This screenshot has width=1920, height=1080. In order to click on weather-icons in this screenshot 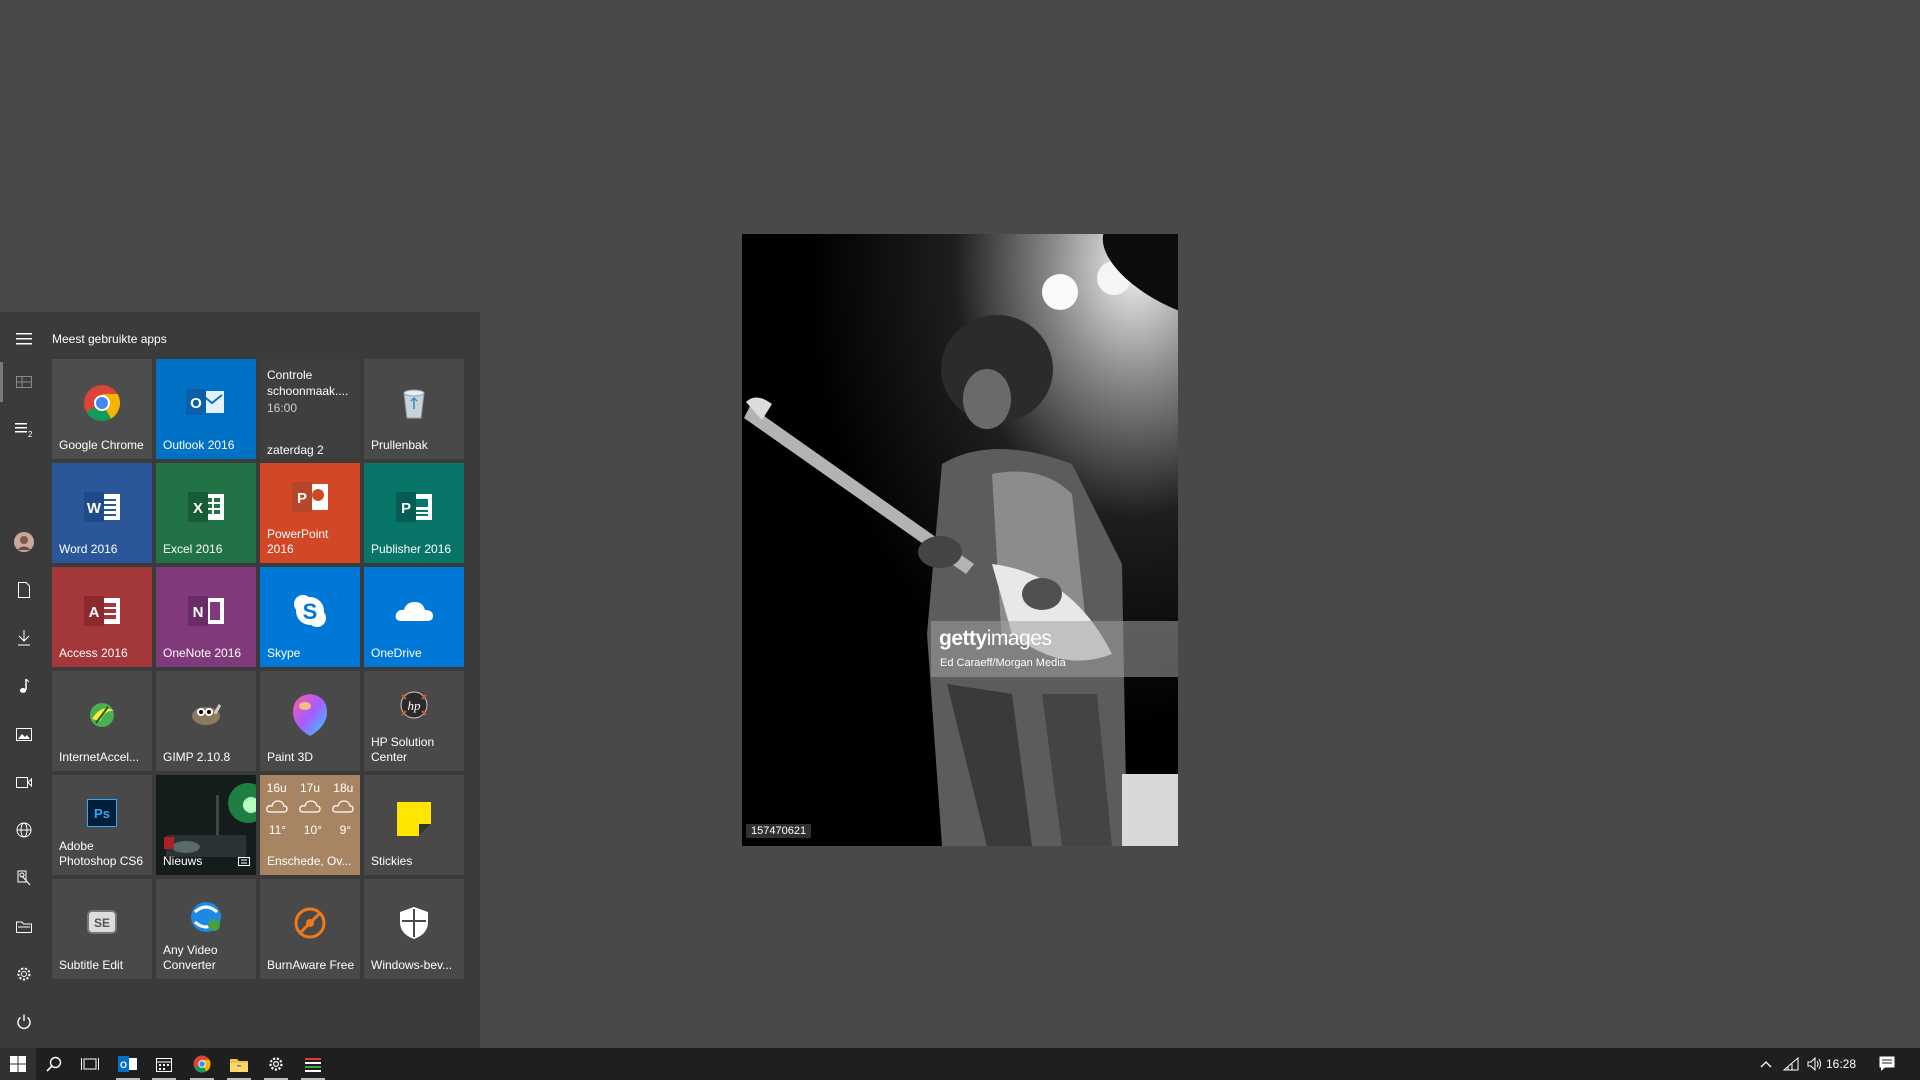, I will do `click(310, 806)`.